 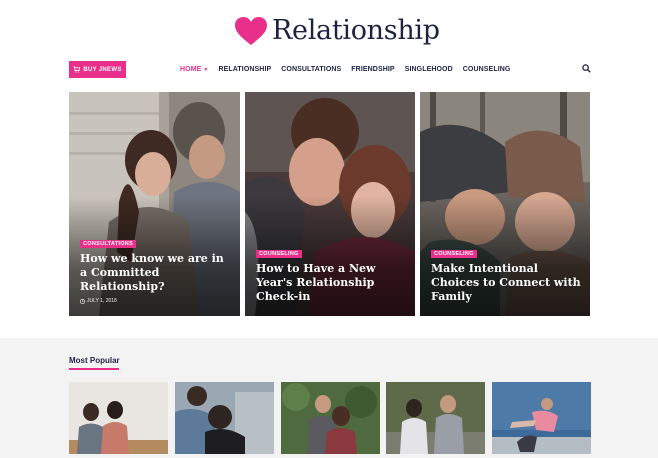 What do you see at coordinates (108, 244) in the screenshot?
I see `category-badge: CONSULTATIONS` at bounding box center [108, 244].